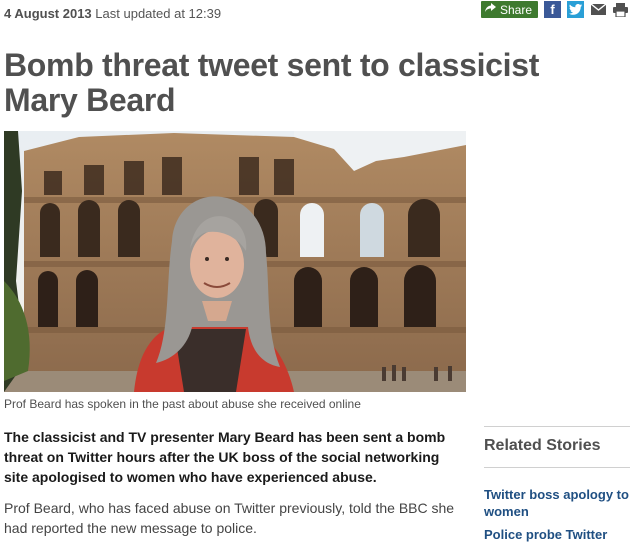 The width and height of the screenshot is (637, 545). I want to click on share-button: Share, so click(509, 9).